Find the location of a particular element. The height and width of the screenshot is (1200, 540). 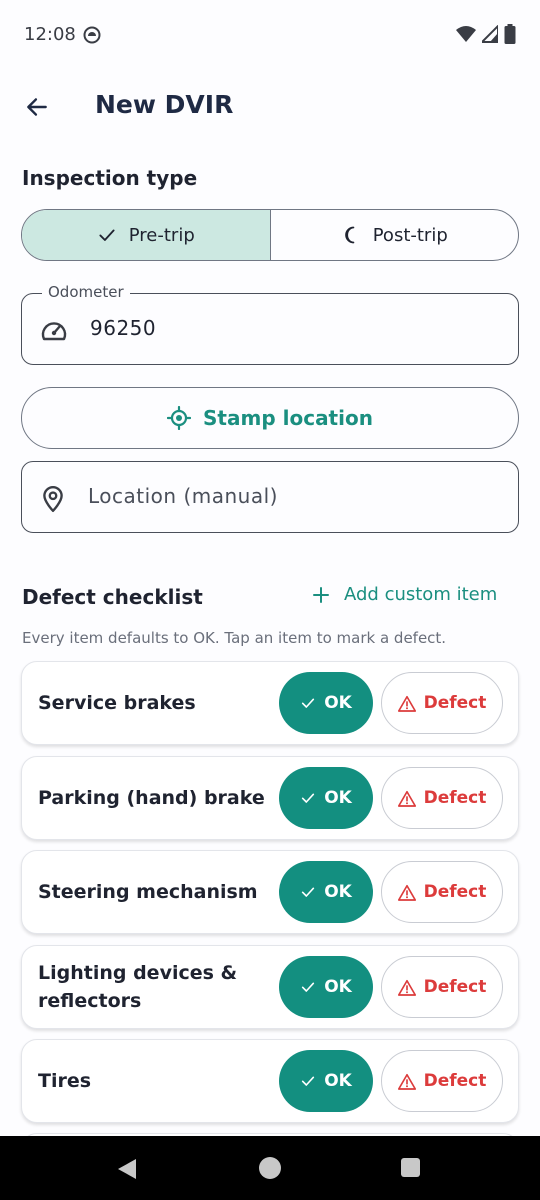

status-bar: 12:08 is located at coordinates (270, 35).